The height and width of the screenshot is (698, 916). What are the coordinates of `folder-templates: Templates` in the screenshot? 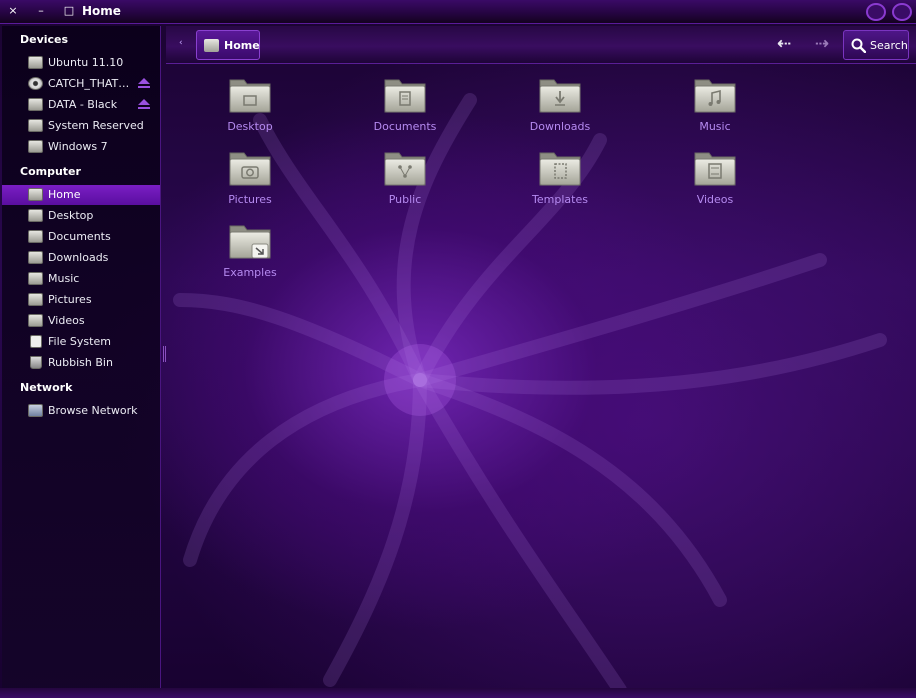 It's located at (560, 184).